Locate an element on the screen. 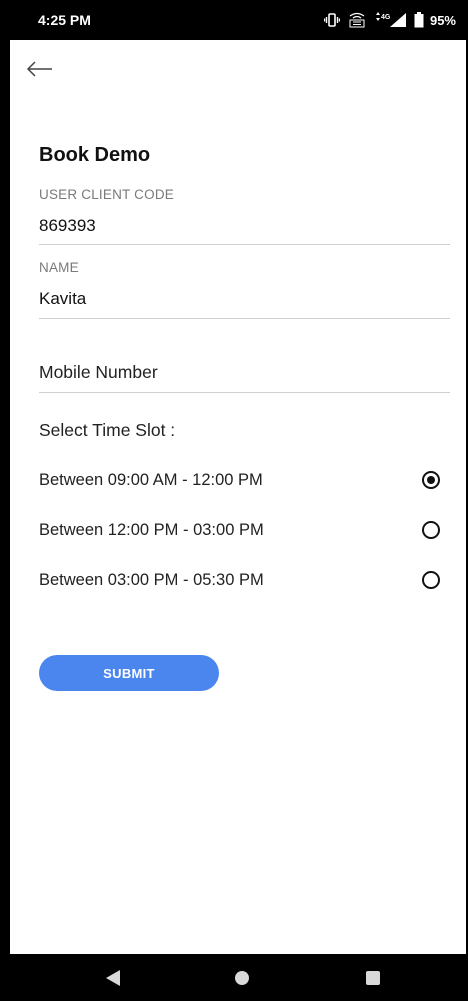  mobile-number-field: Mobile Number is located at coordinates (98, 372).